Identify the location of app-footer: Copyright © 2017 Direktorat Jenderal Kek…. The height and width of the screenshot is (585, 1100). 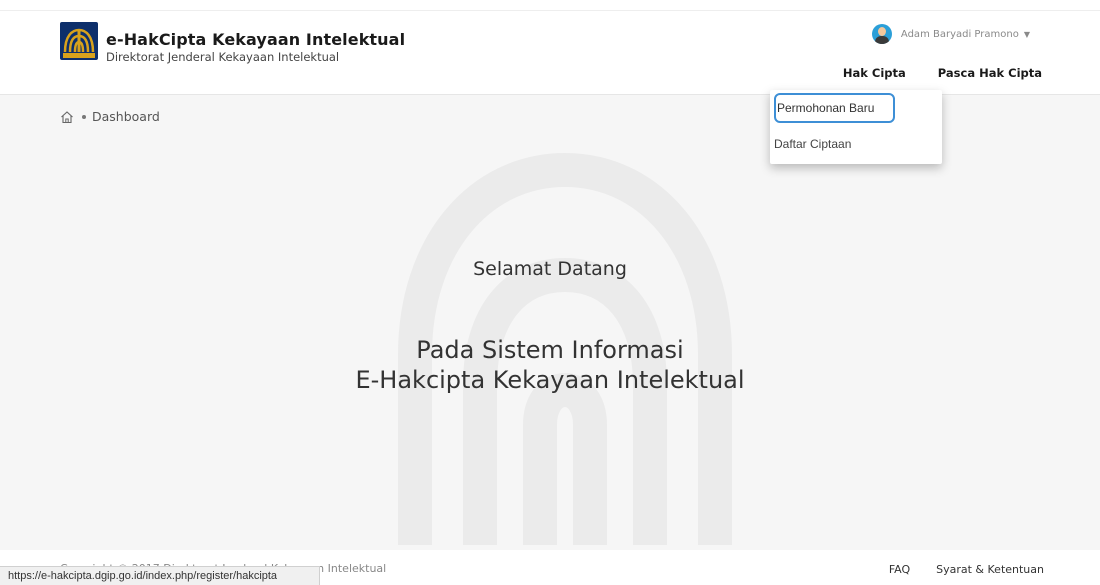
(550, 567).